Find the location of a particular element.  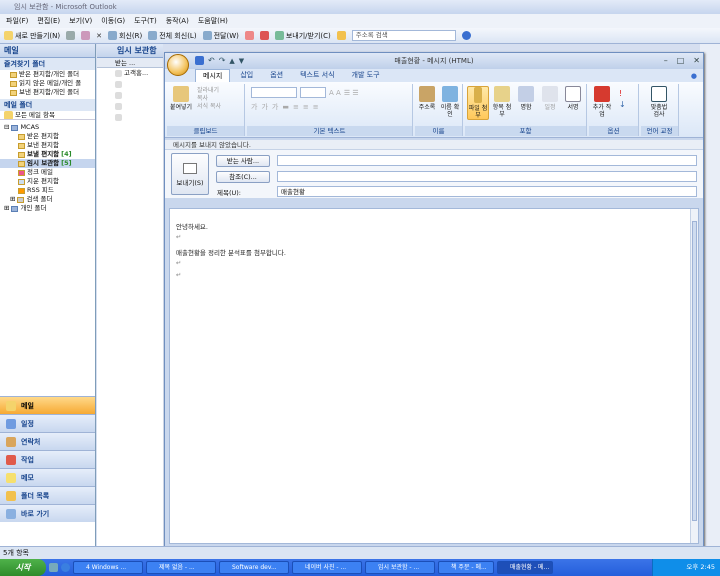

favorite-item: 읽지 않은 메일/개인 폴 is located at coordinates (47, 83).